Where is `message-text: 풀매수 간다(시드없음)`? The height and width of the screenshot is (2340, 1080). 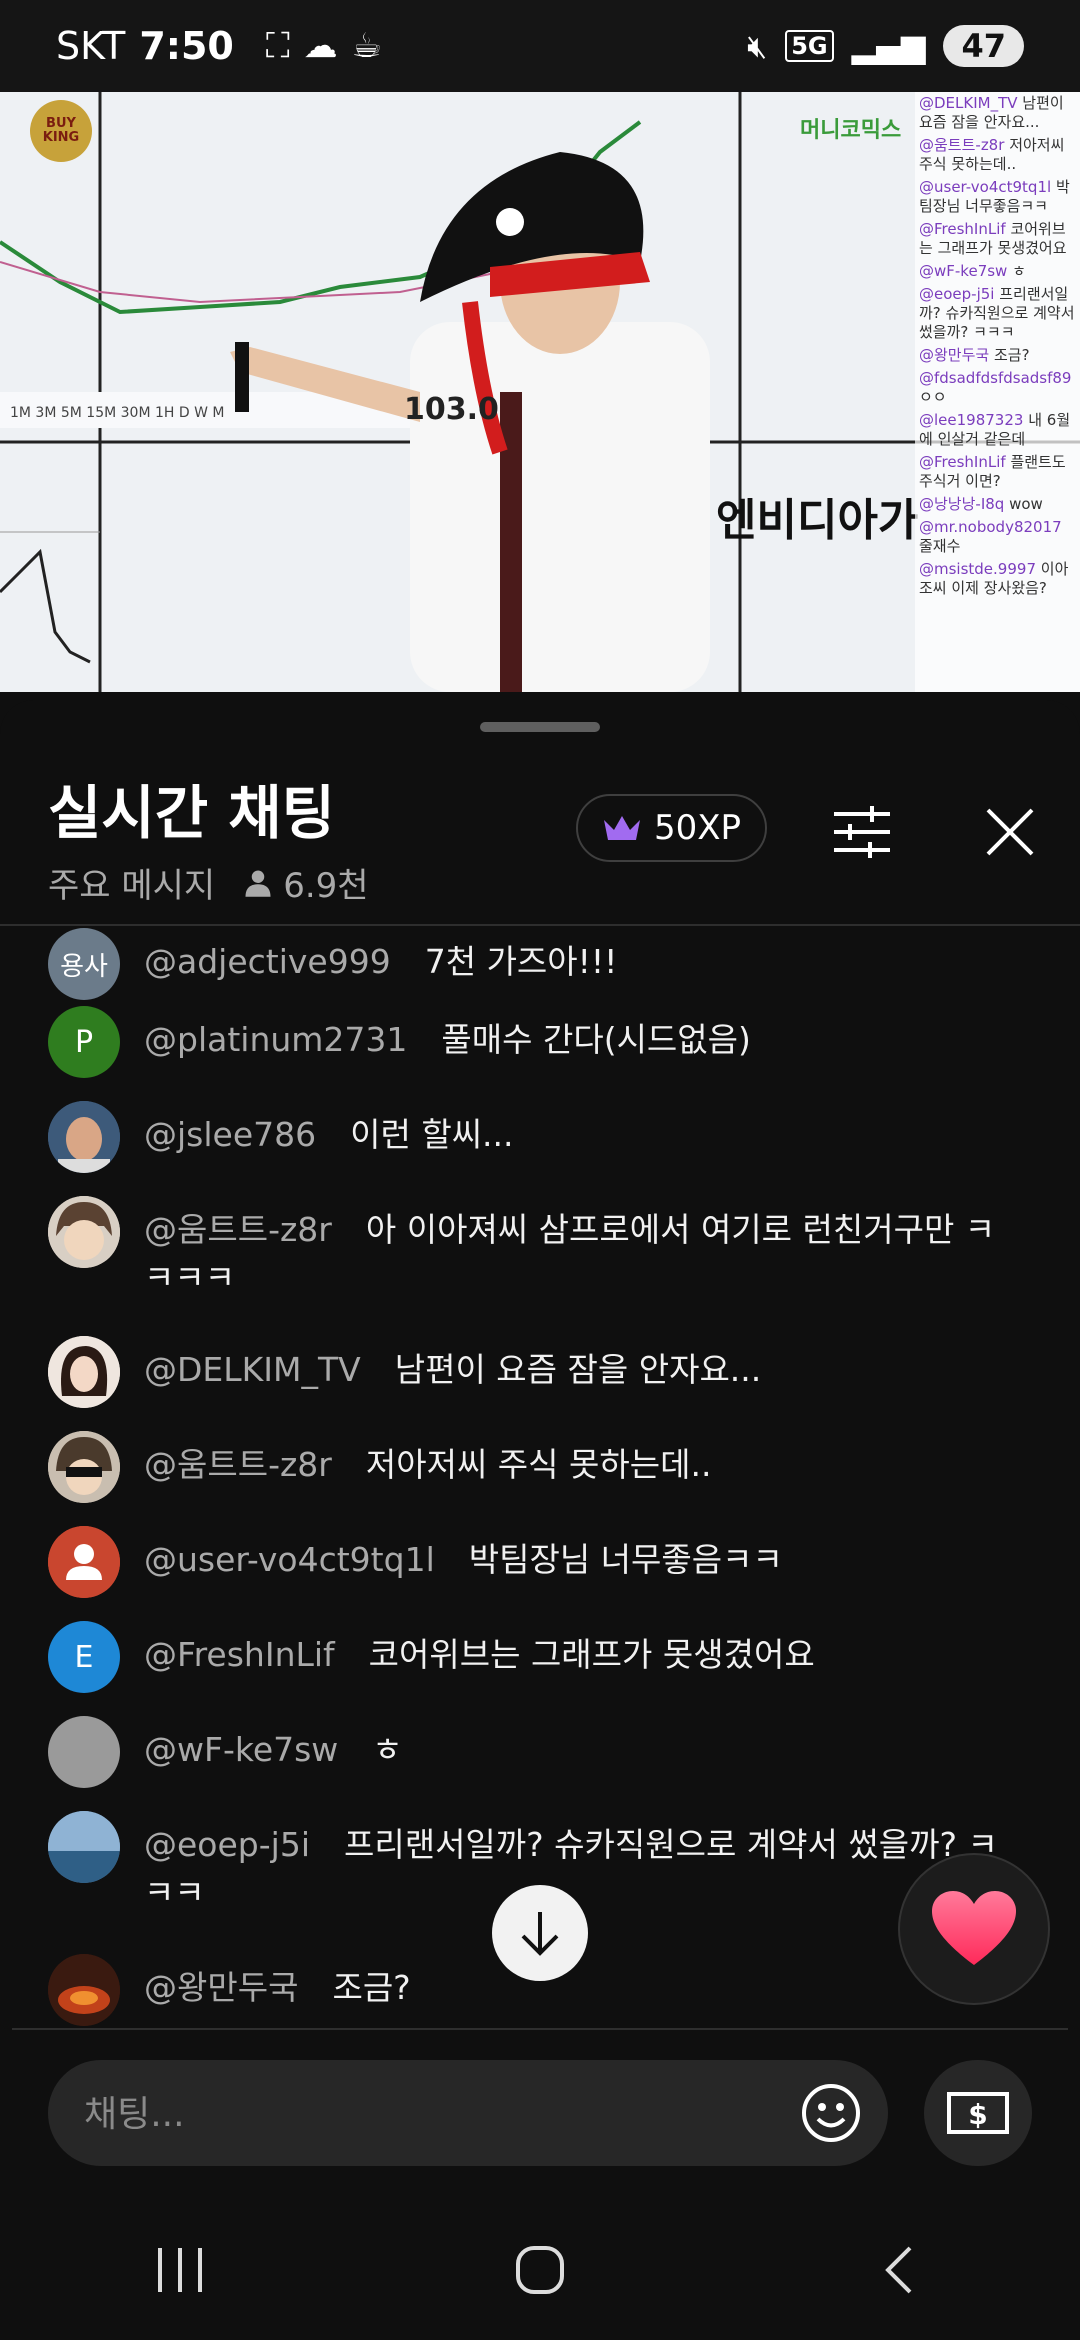
message-text: 풀매수 간다(시드없음) is located at coordinates (596, 1039).